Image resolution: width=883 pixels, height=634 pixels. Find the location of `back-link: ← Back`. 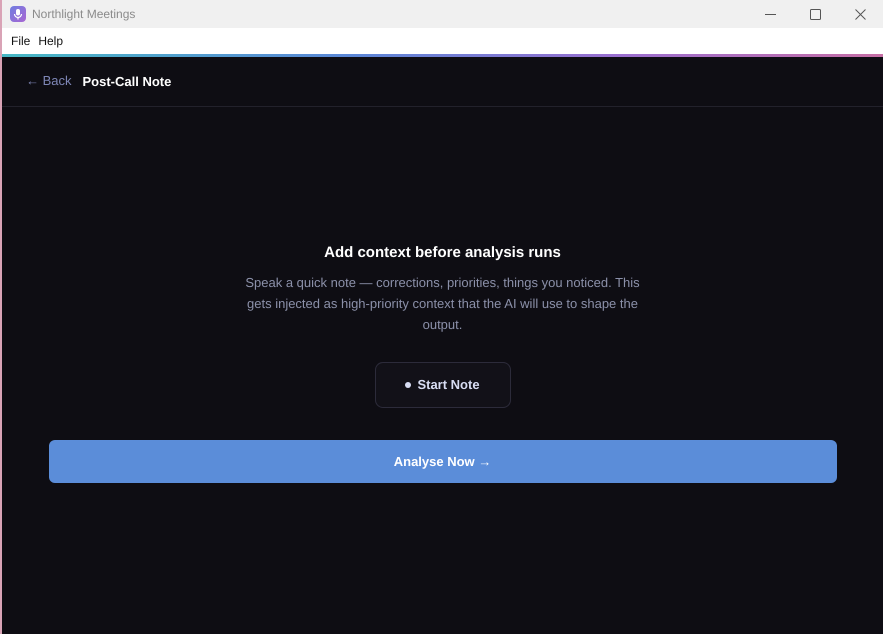

back-link: ← Back is located at coordinates (49, 80).